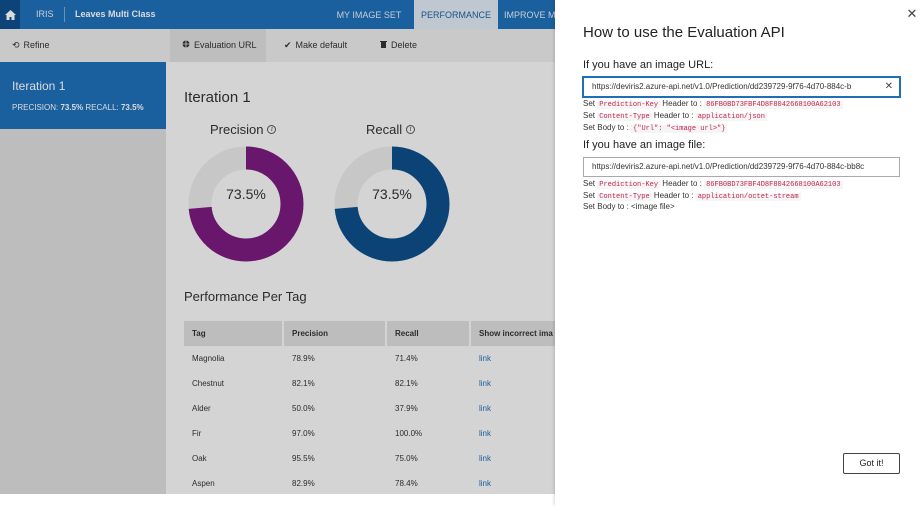 This screenshot has height=506, width=922. Describe the element at coordinates (653, 206) in the screenshot. I see `body-value: <image file>` at that location.